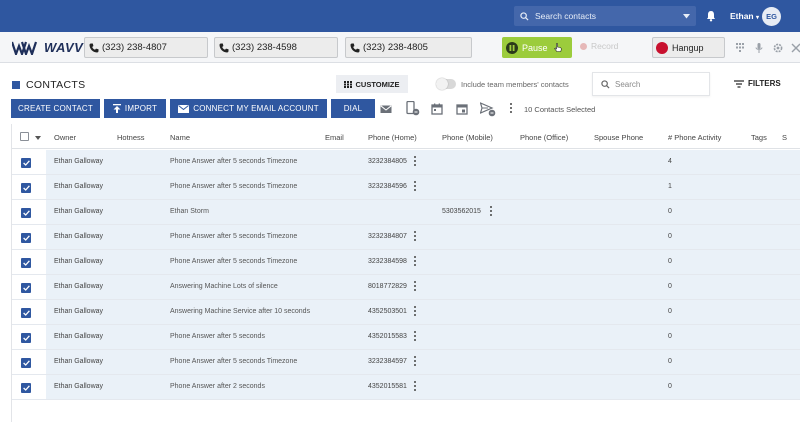  I want to click on create-contact-button: CREATE CONTACT, so click(55, 108).